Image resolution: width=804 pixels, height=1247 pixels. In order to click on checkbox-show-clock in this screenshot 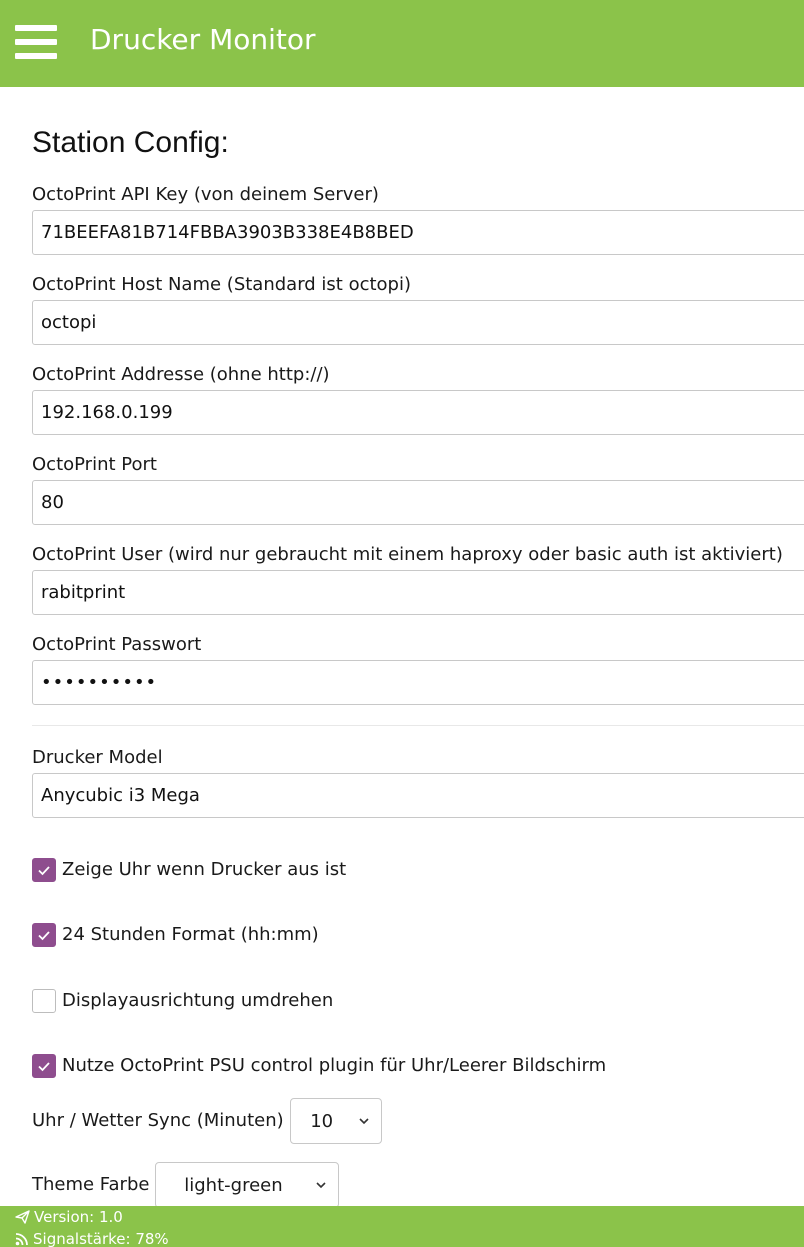, I will do `click(44, 870)`.